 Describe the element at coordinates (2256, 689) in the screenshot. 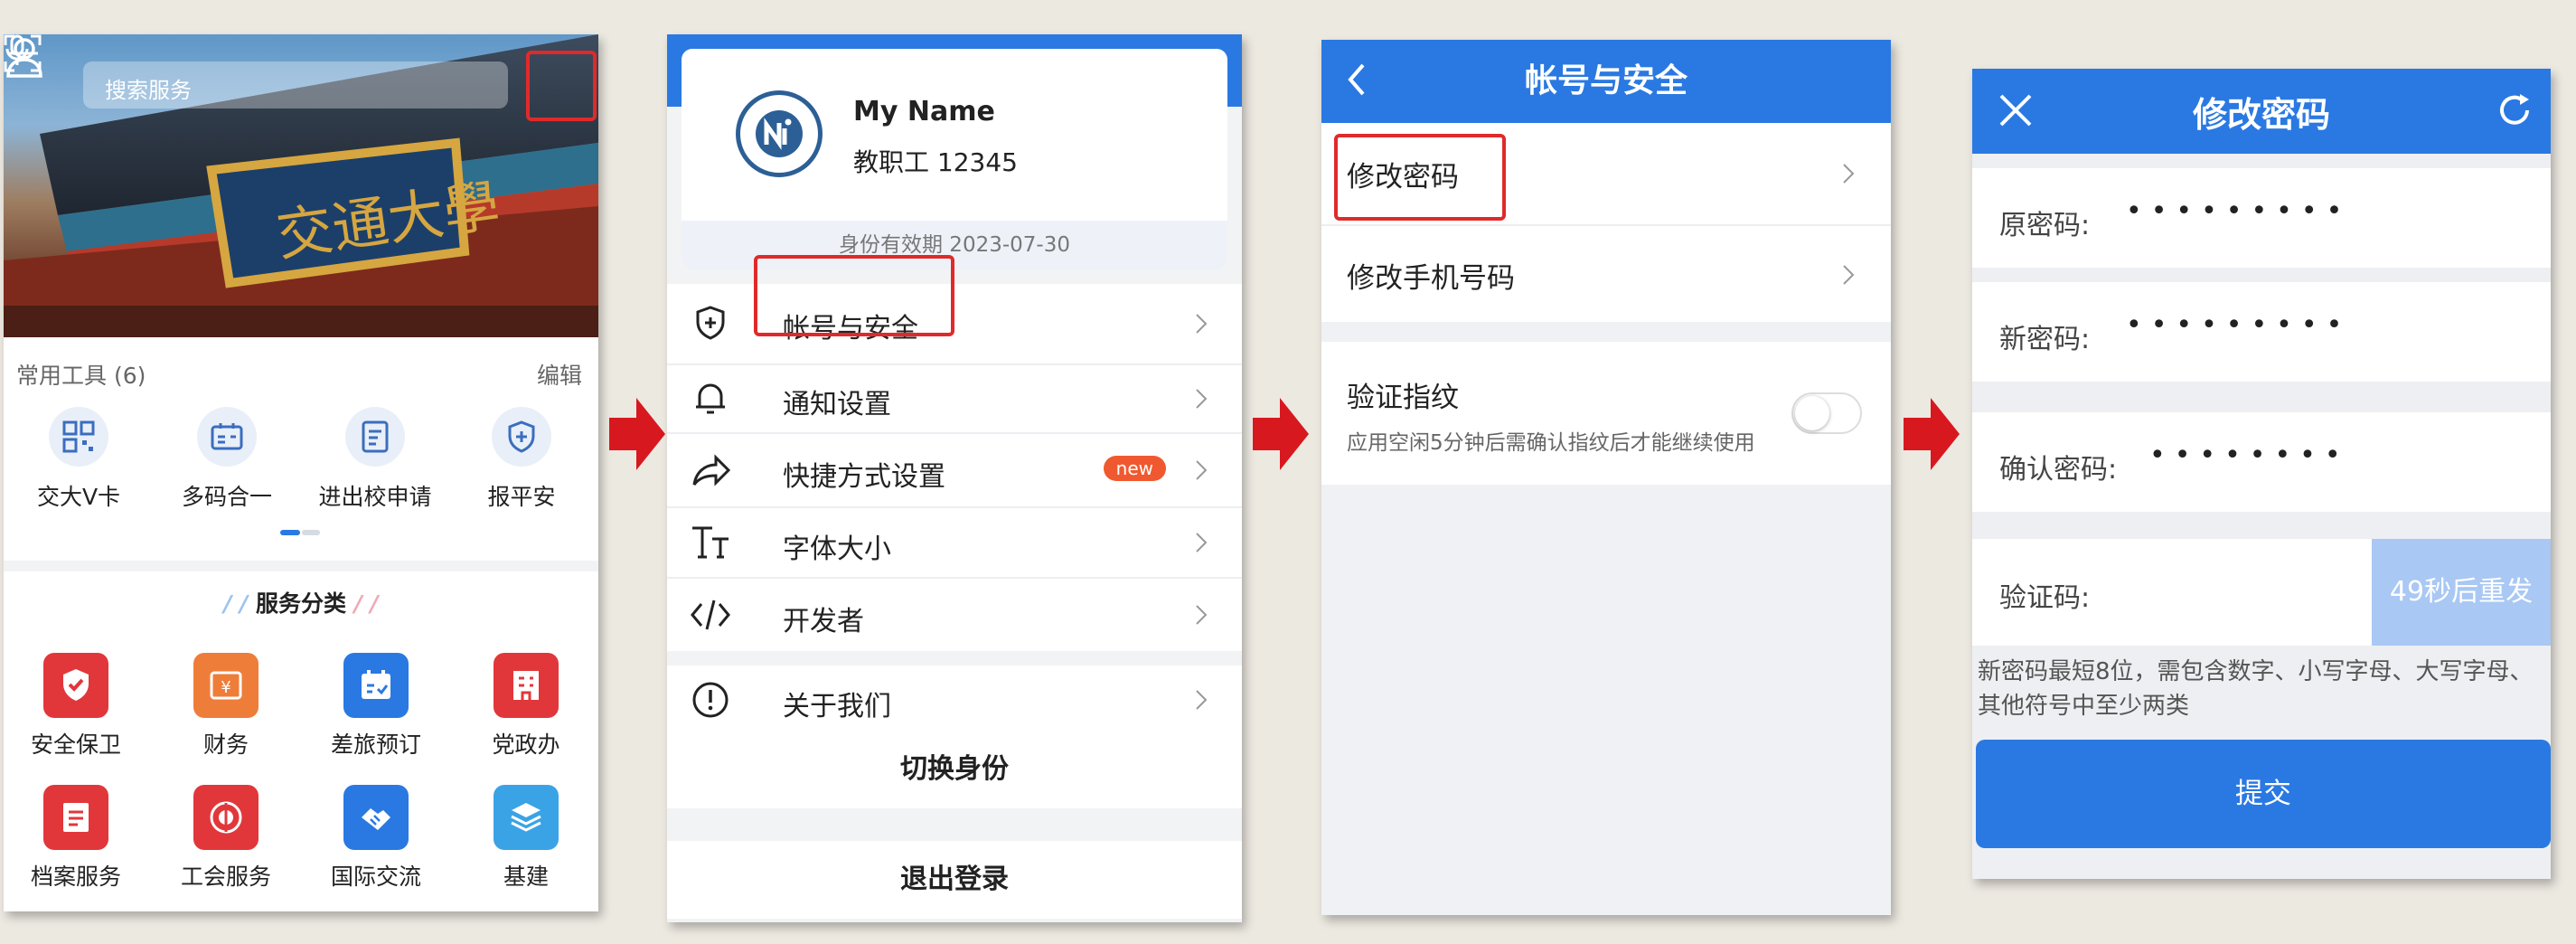

I see `password-hint: 新密码最短8位，需包含数字、小写字母、大写字母、其他符号中至少两类` at that location.